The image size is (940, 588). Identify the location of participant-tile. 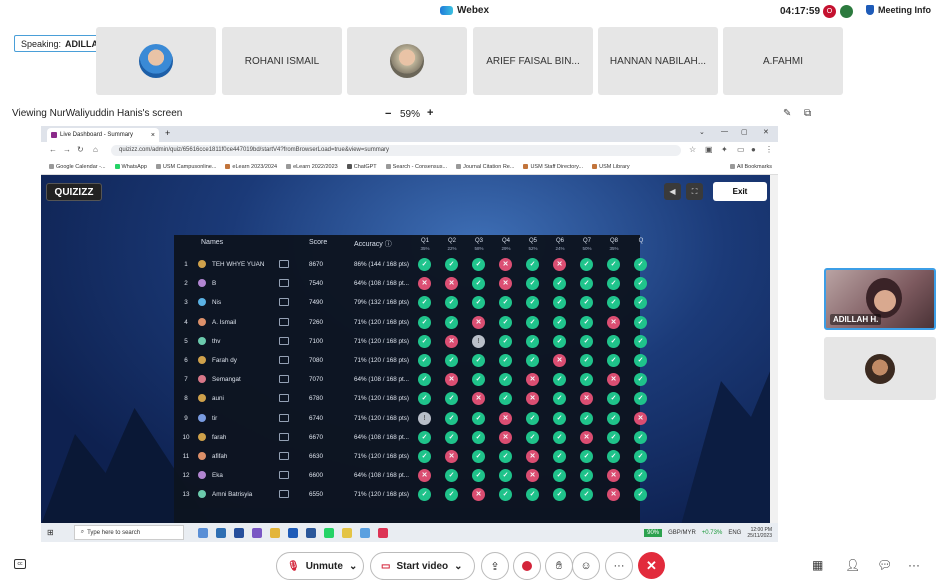
(407, 61).